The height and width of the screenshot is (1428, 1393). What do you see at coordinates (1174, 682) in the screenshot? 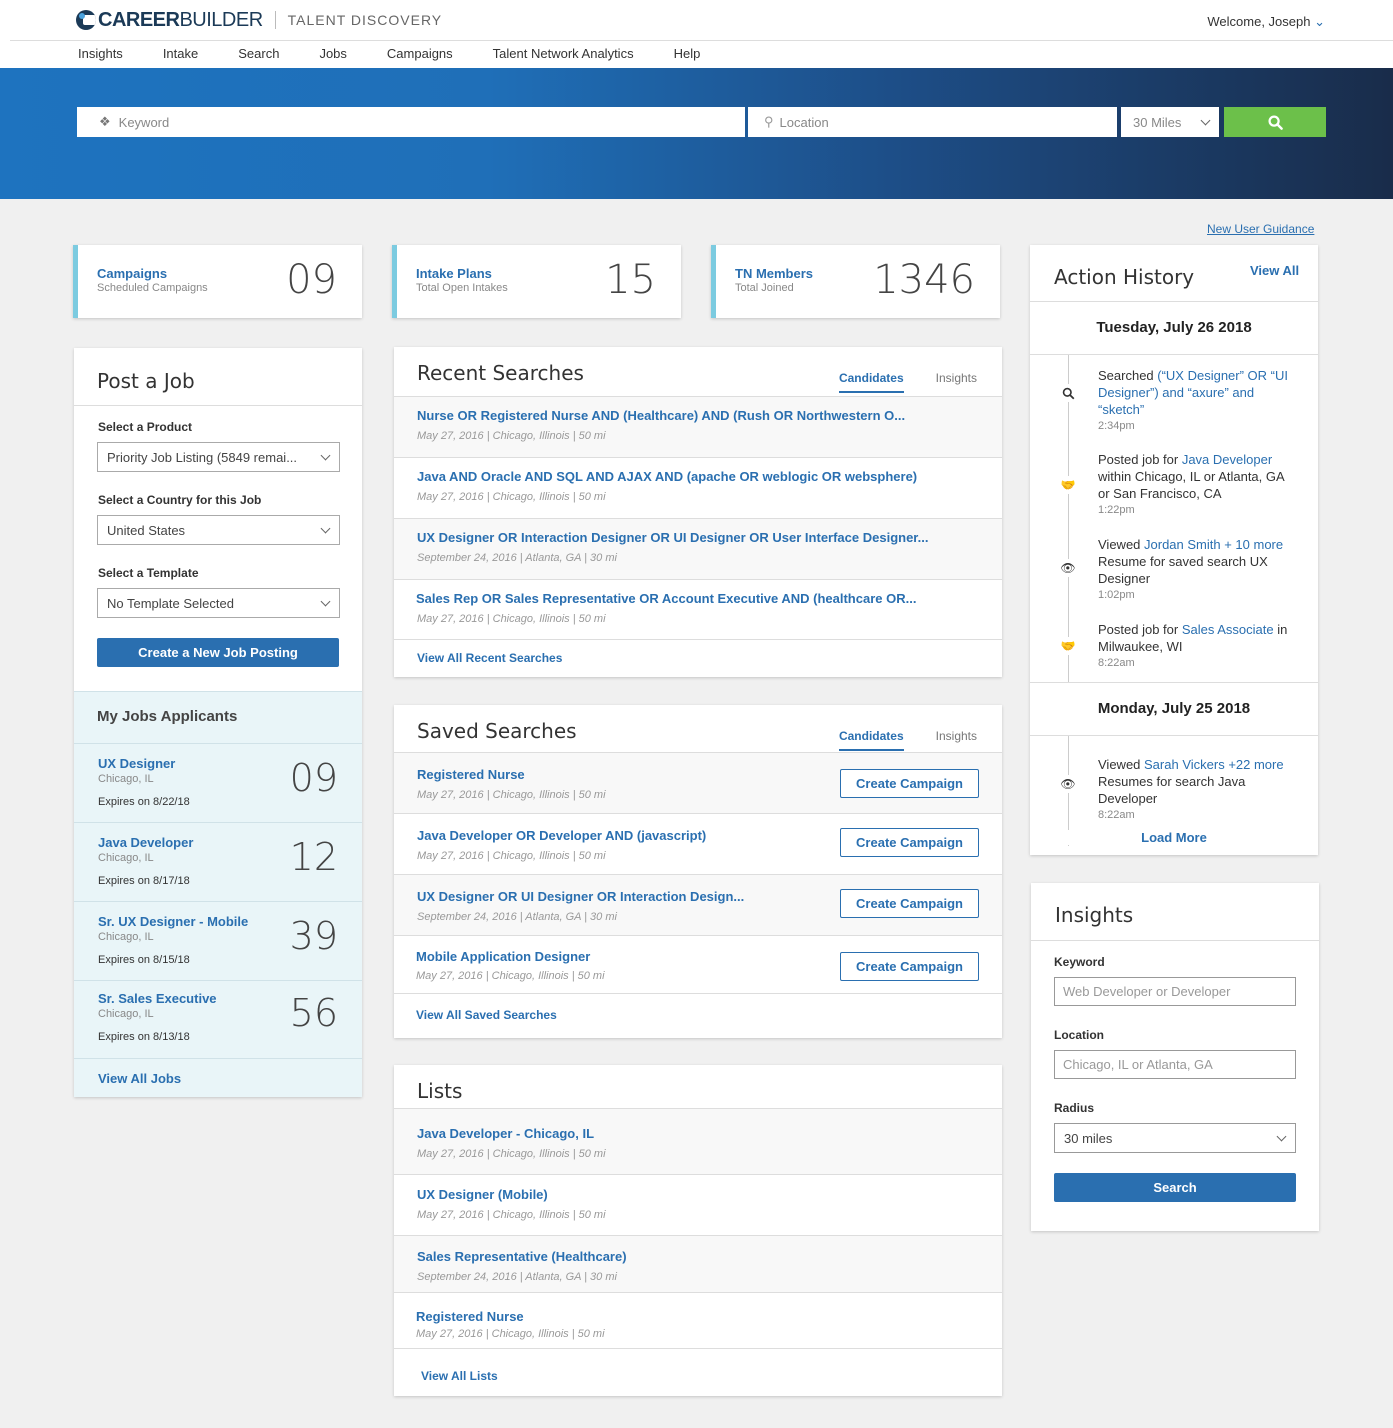
I see `divider` at bounding box center [1174, 682].